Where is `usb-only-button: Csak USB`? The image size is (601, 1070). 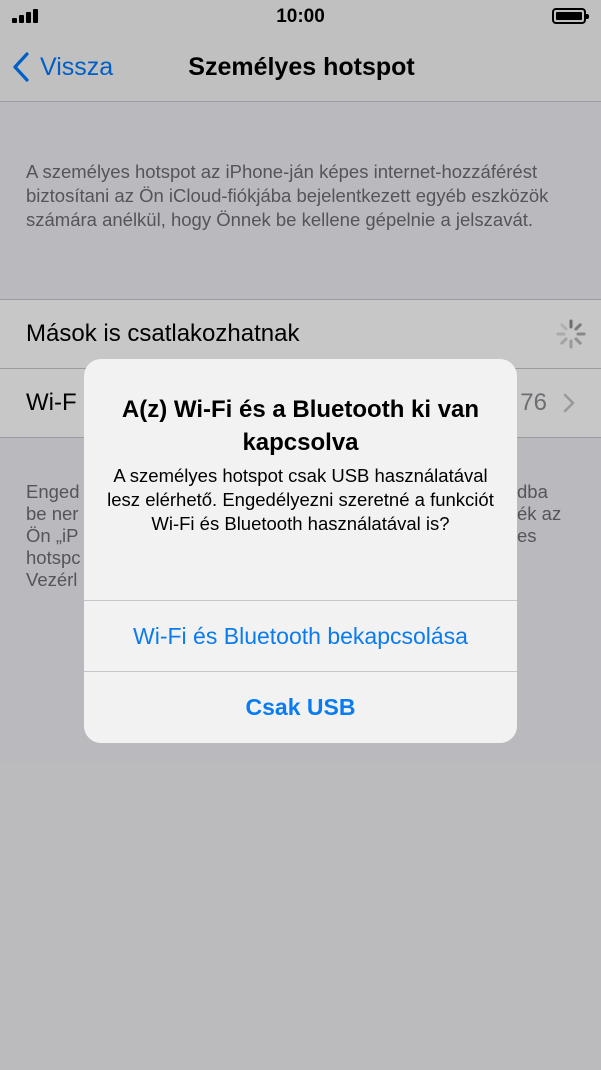
usb-only-button: Csak USB is located at coordinates (300, 706).